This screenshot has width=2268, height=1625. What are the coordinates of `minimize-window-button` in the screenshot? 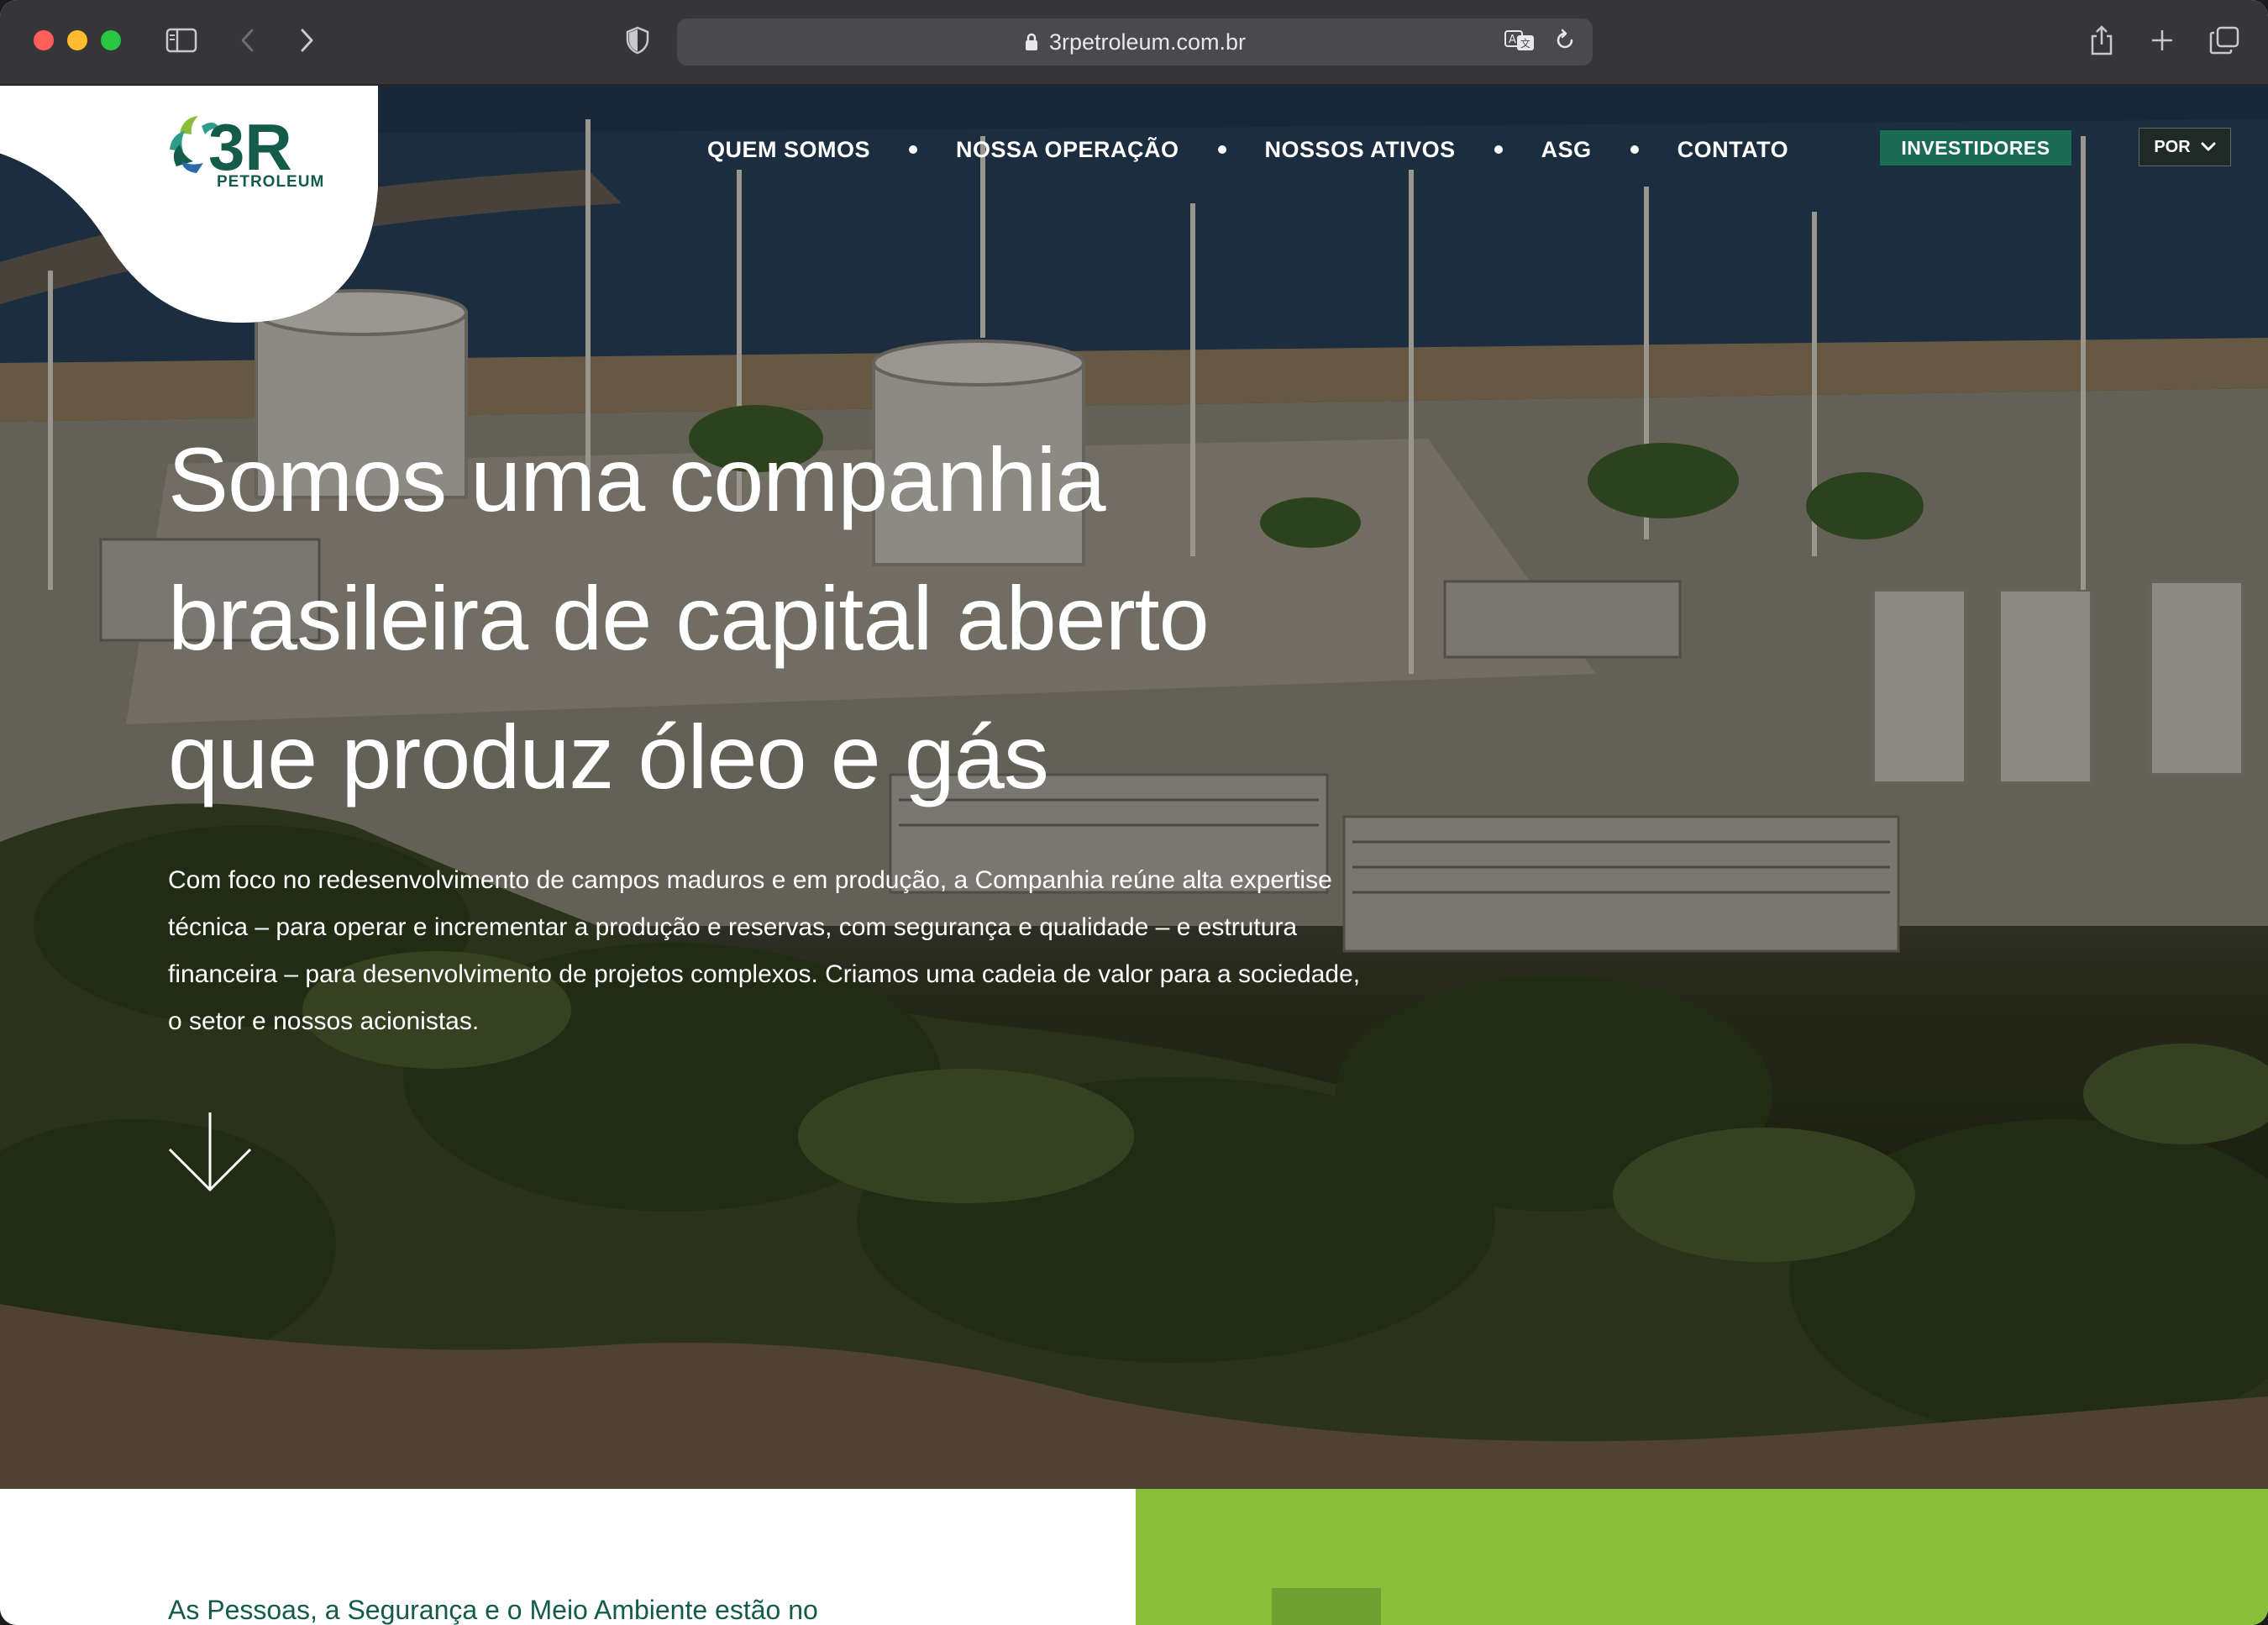 It's located at (77, 40).